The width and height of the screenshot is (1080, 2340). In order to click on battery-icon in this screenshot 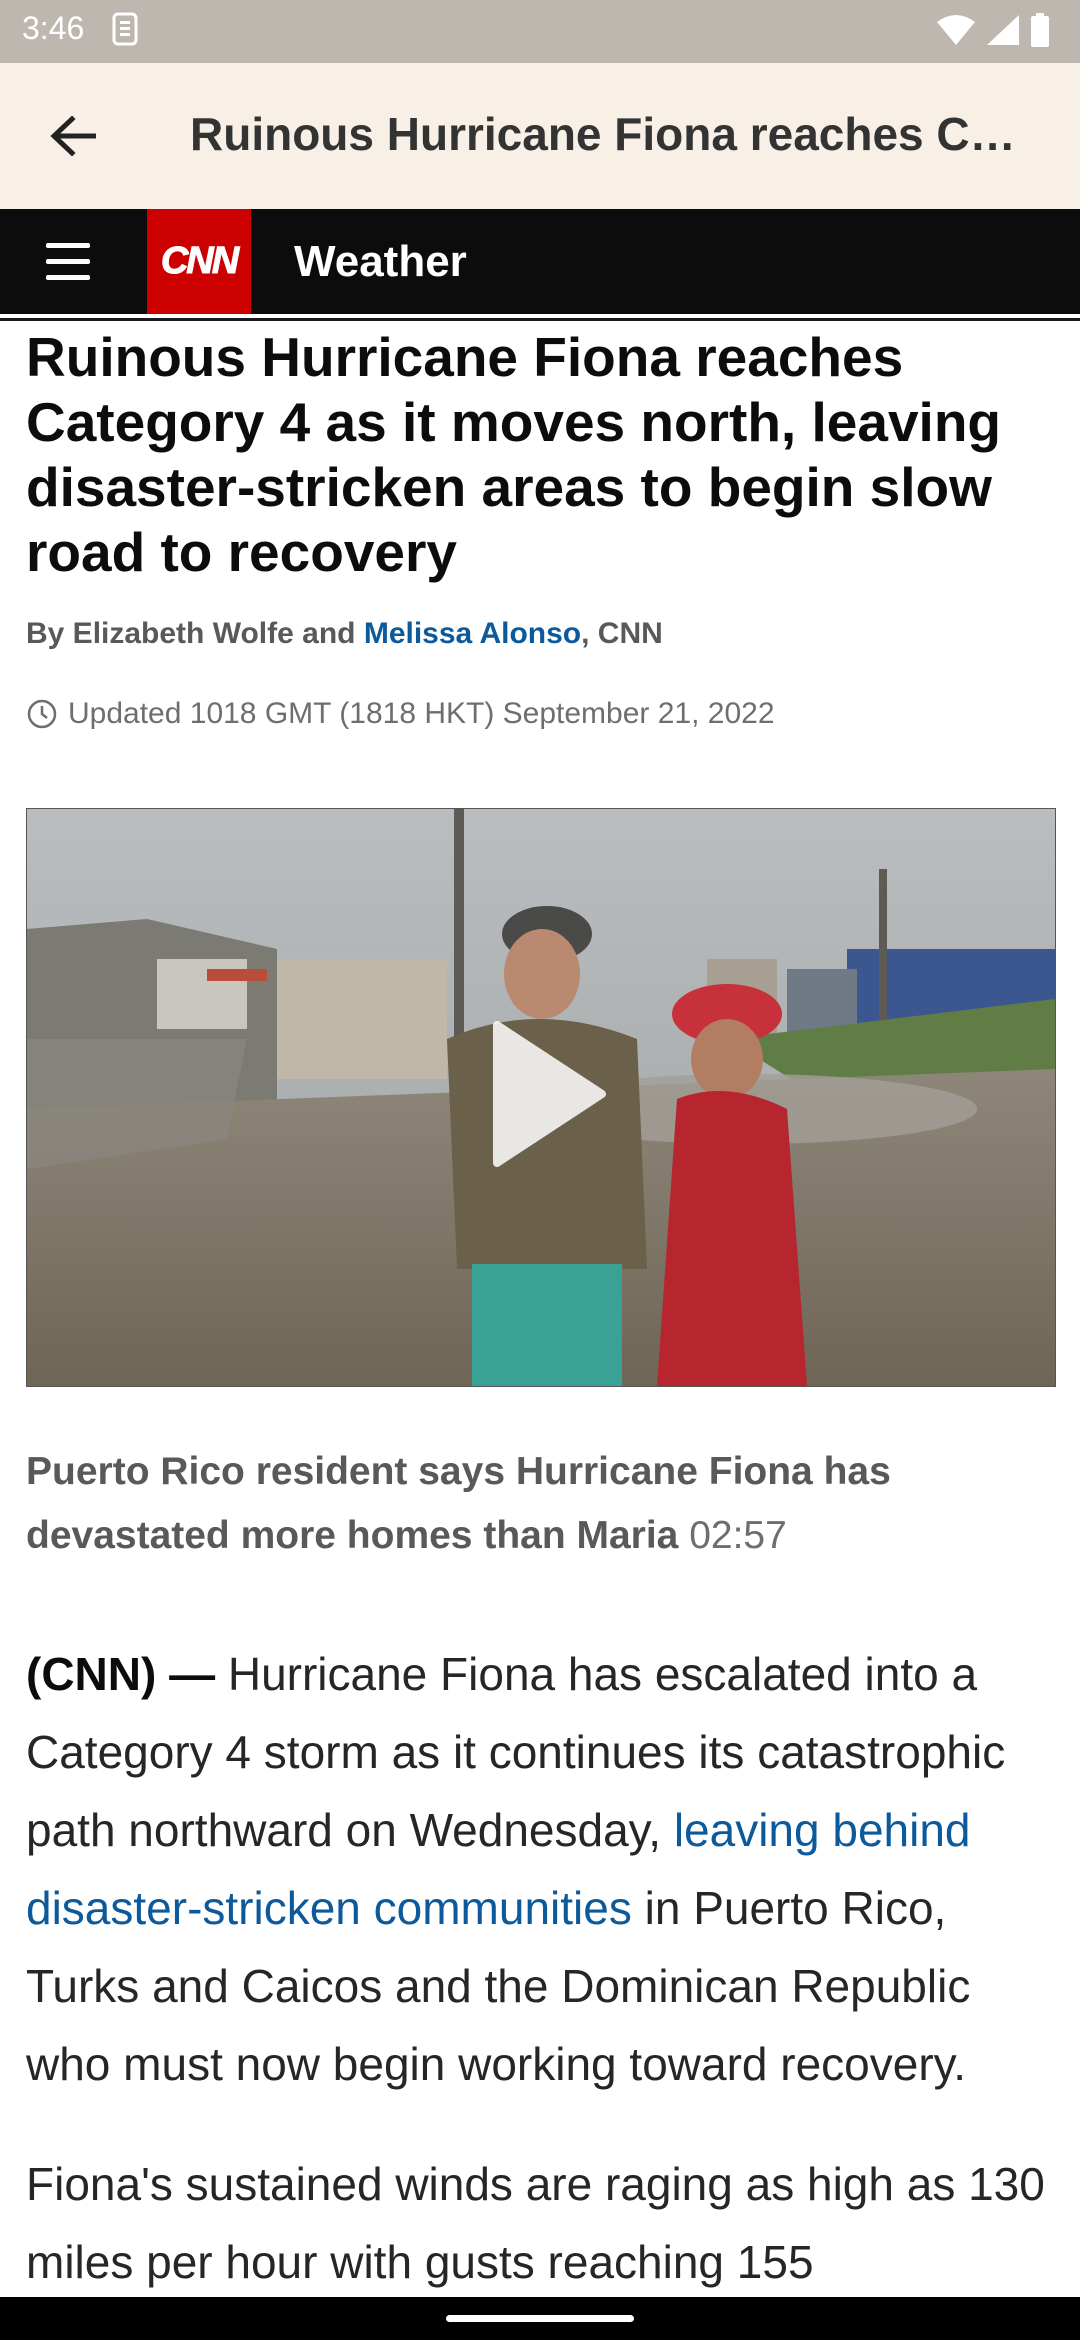, I will do `click(1040, 30)`.